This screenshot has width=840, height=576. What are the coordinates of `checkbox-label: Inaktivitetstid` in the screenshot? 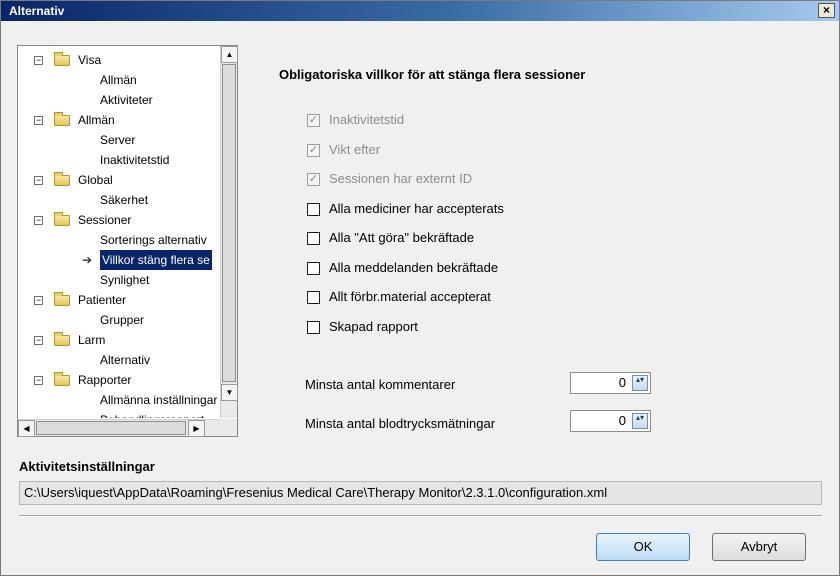 It's located at (367, 119).